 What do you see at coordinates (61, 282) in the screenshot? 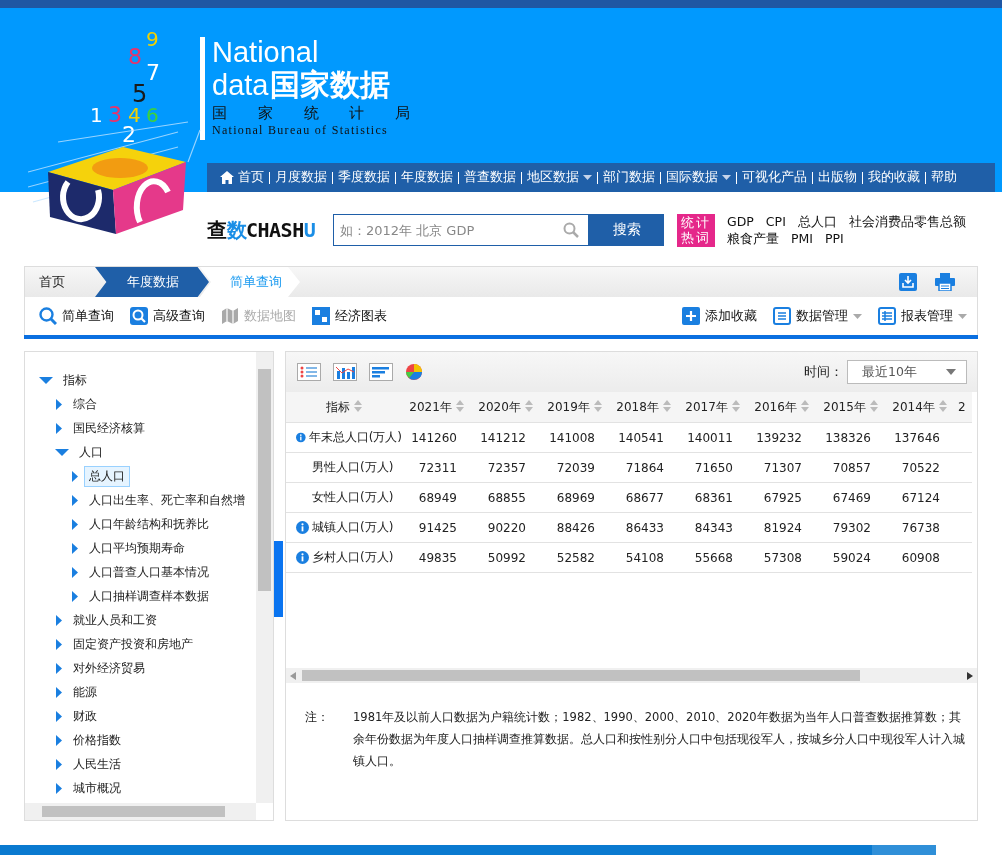
I see `breadcrumb-item: 首页` at bounding box center [61, 282].